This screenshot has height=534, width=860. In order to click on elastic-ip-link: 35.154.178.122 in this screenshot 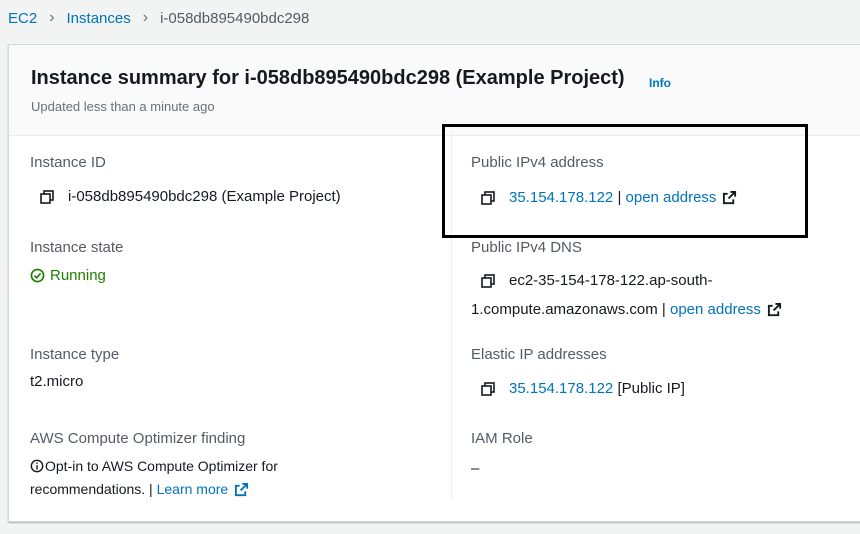, I will do `click(561, 388)`.